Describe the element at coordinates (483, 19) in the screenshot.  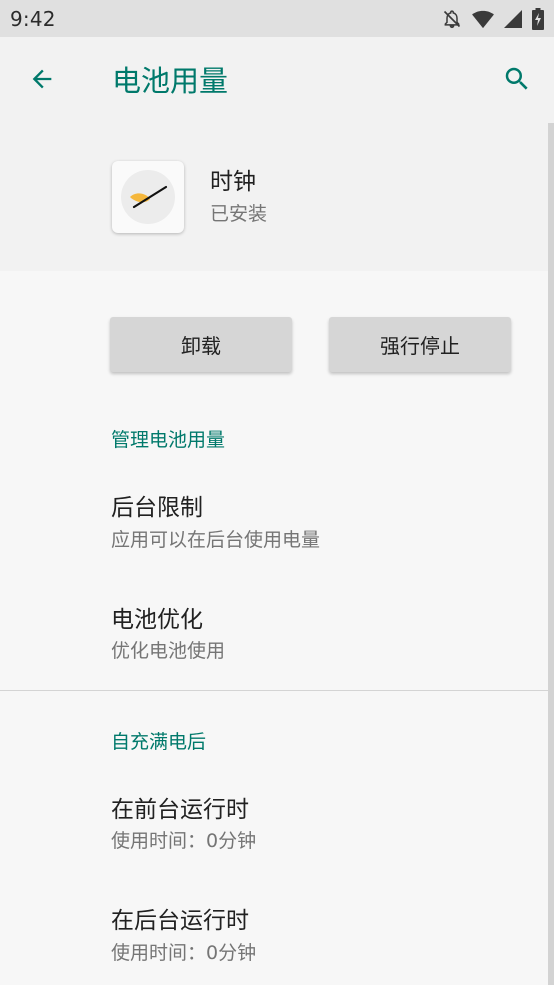
I see `wifi-icon` at that location.